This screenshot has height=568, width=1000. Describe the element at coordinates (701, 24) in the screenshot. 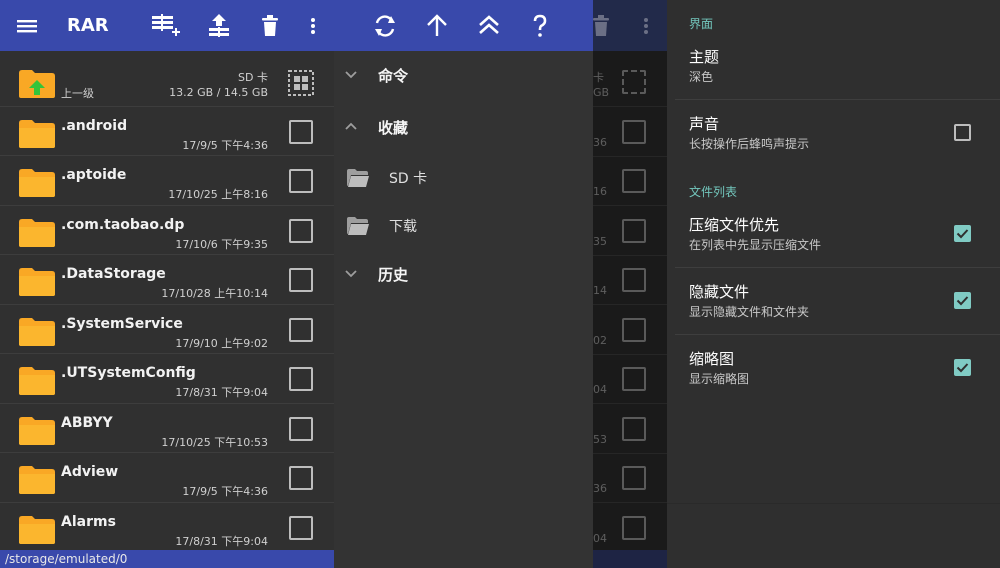

I see `section-header-interface: 界面` at that location.